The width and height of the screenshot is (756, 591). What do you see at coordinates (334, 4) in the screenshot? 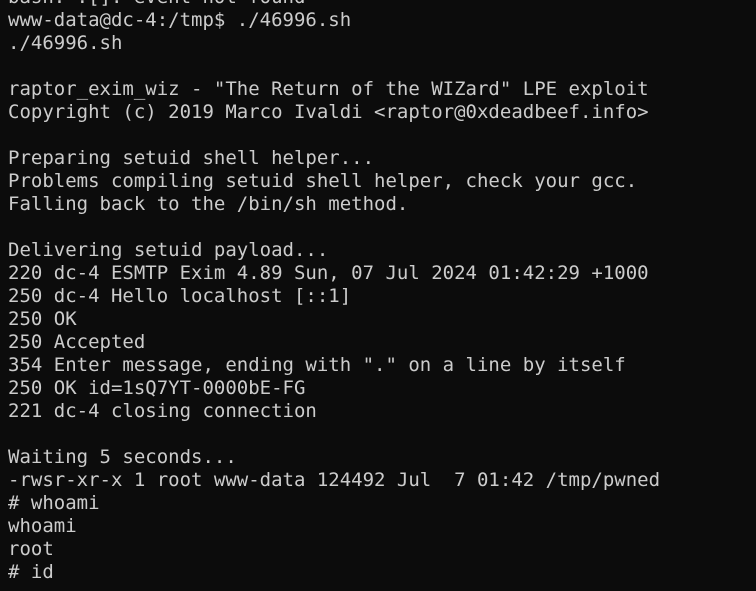
I see `terminal-line: bash: :[]: event not found` at bounding box center [334, 4].